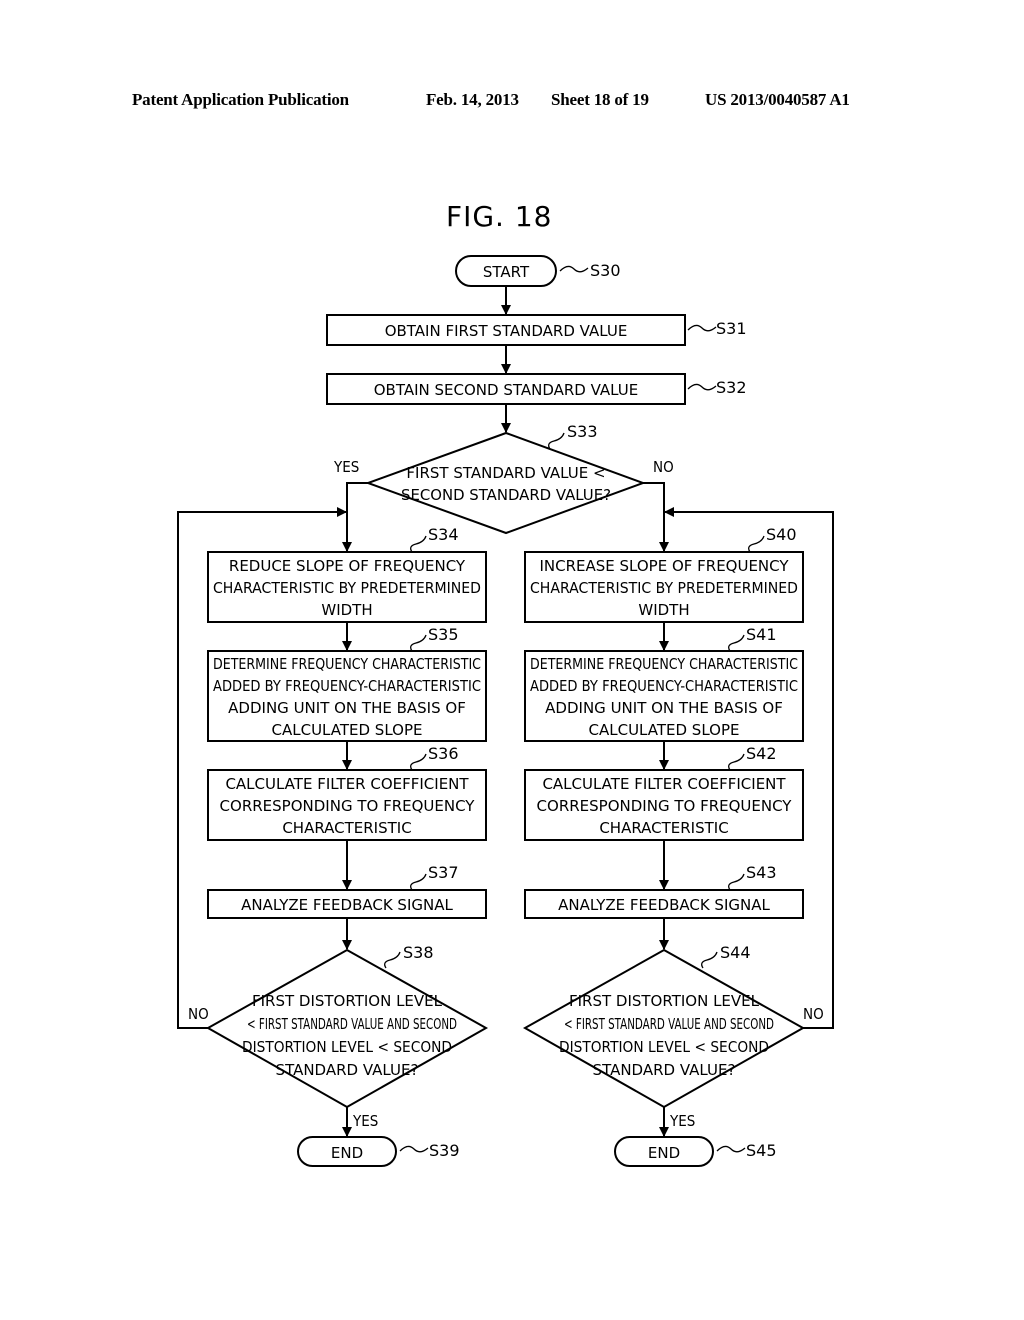  I want to click on step-id-s40: S40, so click(781, 534).